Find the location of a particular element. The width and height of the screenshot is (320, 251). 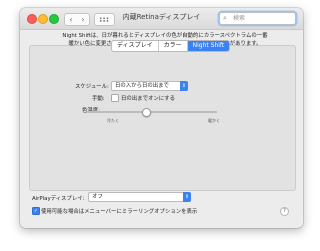

airplay-label: AirPlayディスプレイ: is located at coordinates (58, 199).